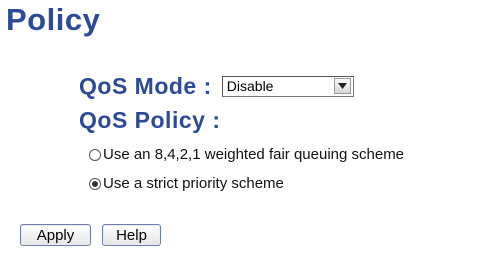  I want to click on page-title: Policy, so click(53, 19).